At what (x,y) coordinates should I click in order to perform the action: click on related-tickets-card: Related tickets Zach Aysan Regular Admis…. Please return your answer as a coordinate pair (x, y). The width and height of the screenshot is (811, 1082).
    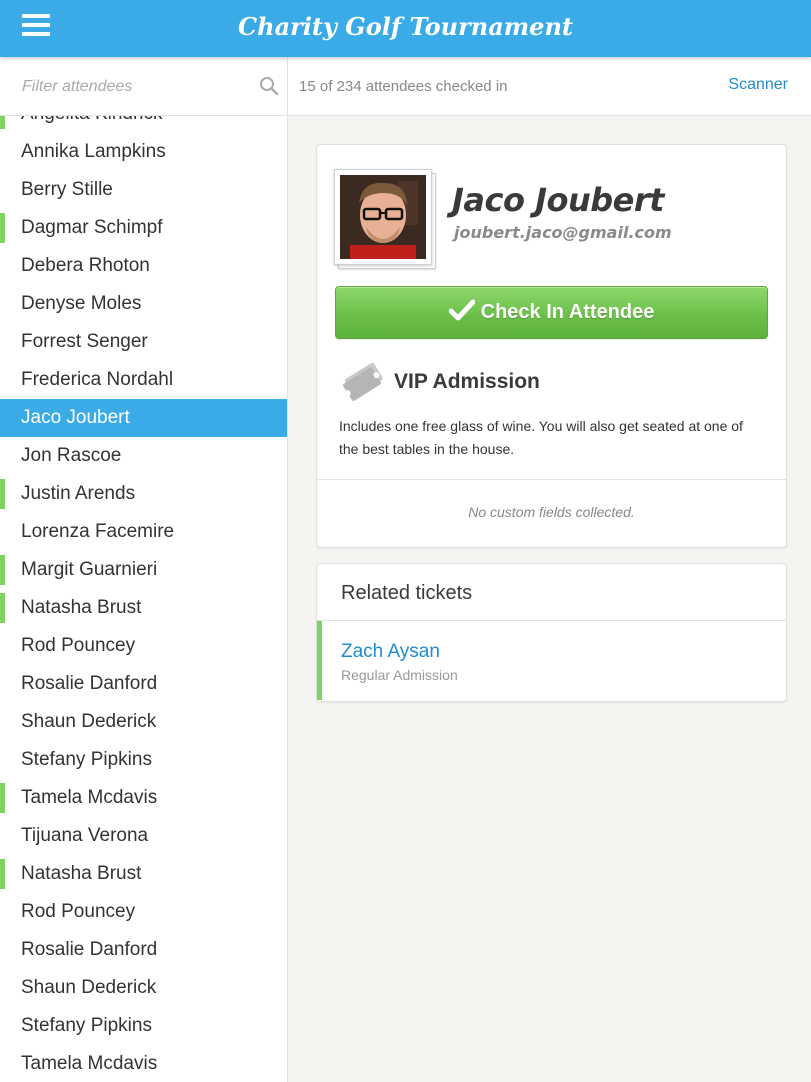
    Looking at the image, I should click on (551, 632).